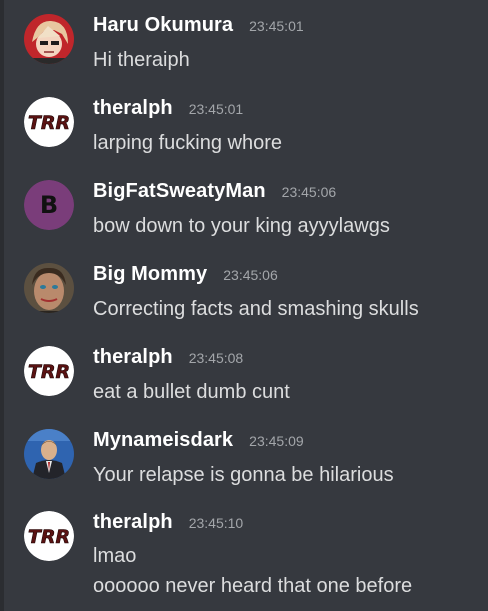  I want to click on anime-girl-avatar-icon, so click(49, 39).